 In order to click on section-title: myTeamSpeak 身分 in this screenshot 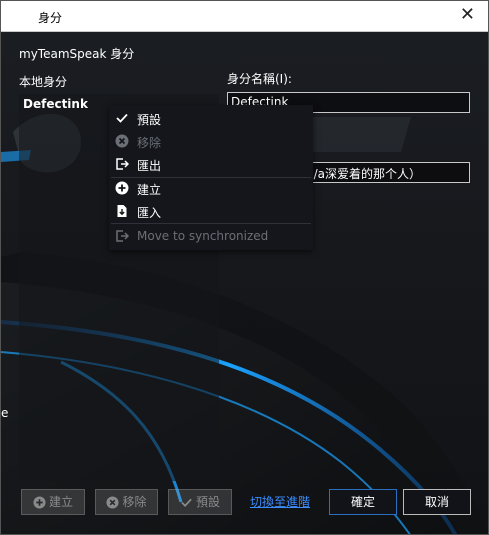, I will do `click(77, 54)`.